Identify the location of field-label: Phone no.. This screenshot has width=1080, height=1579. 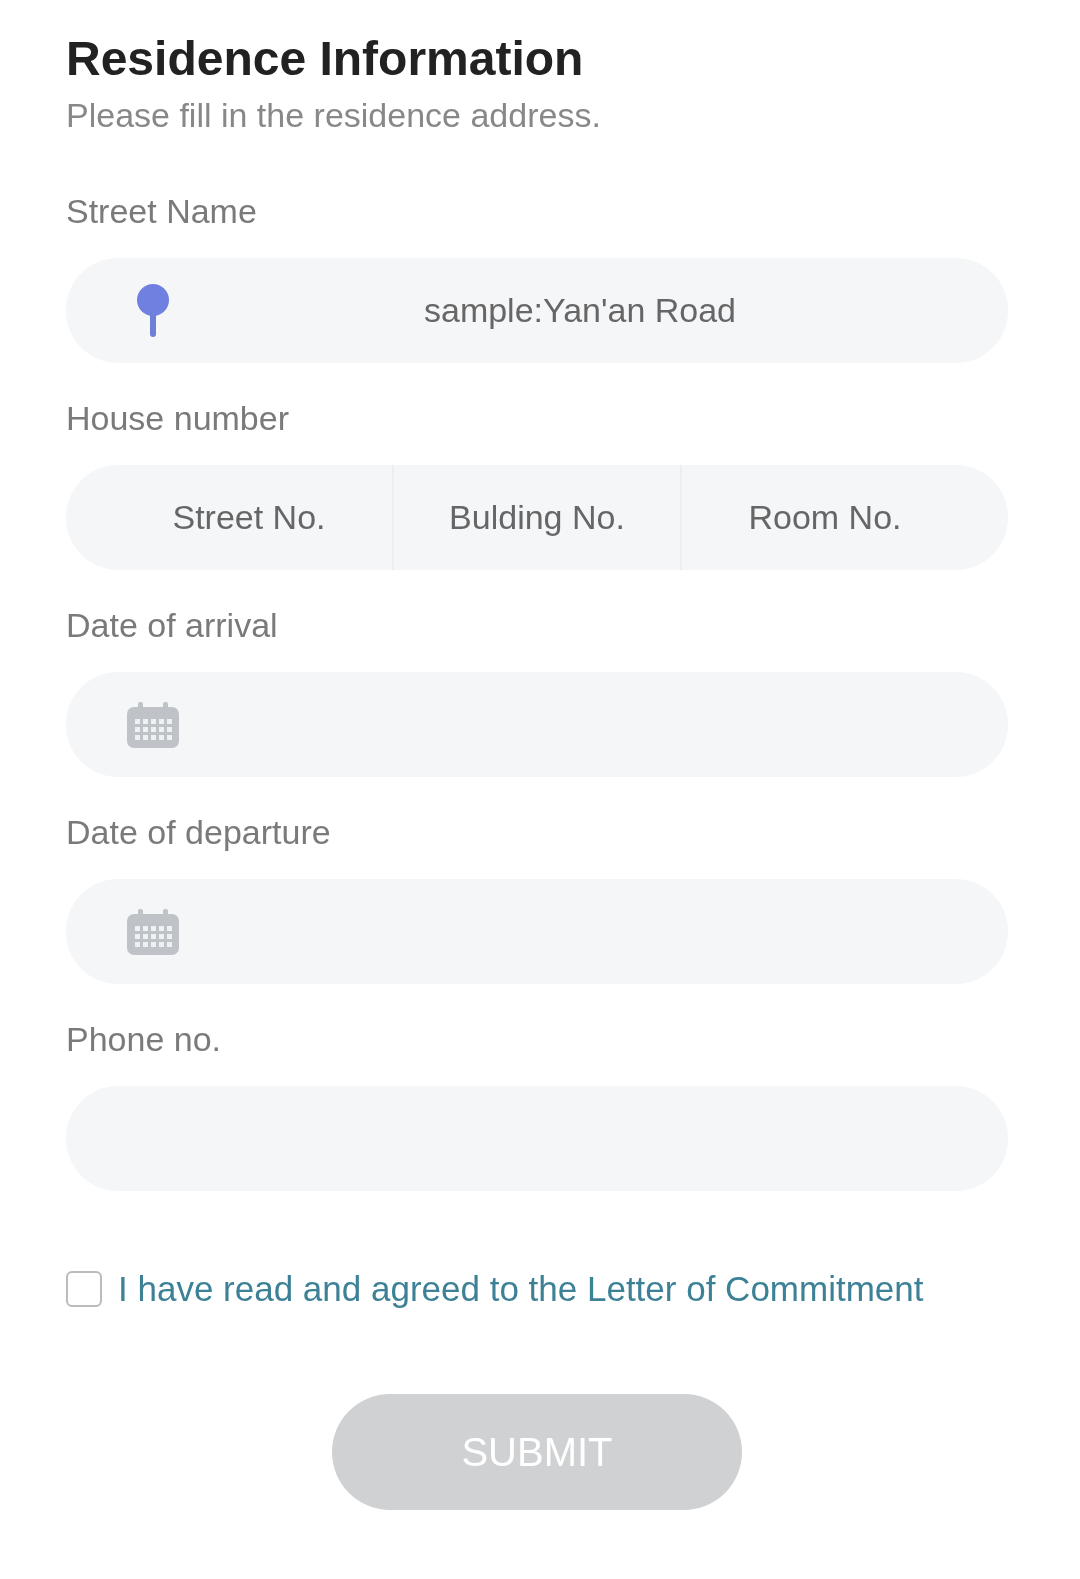
(144, 1039).